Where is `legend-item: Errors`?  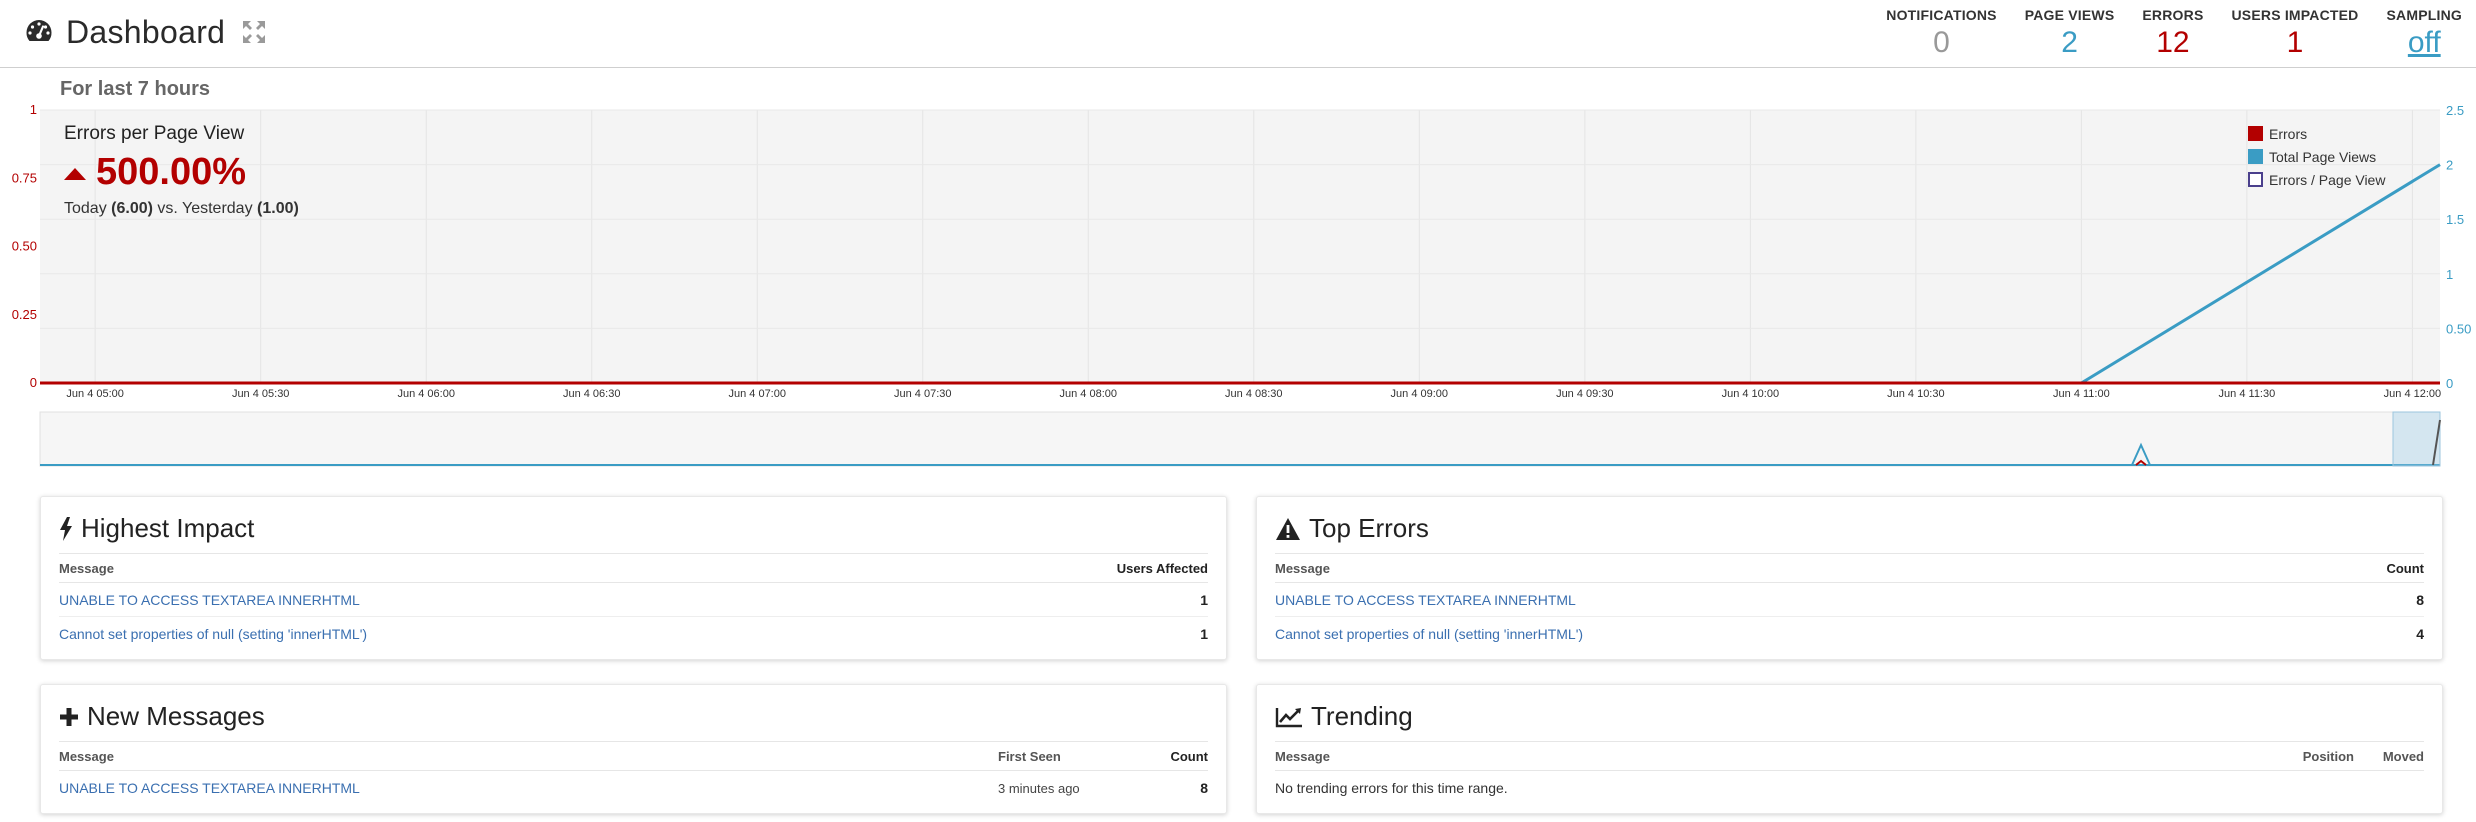 legend-item: Errors is located at coordinates (2316, 133).